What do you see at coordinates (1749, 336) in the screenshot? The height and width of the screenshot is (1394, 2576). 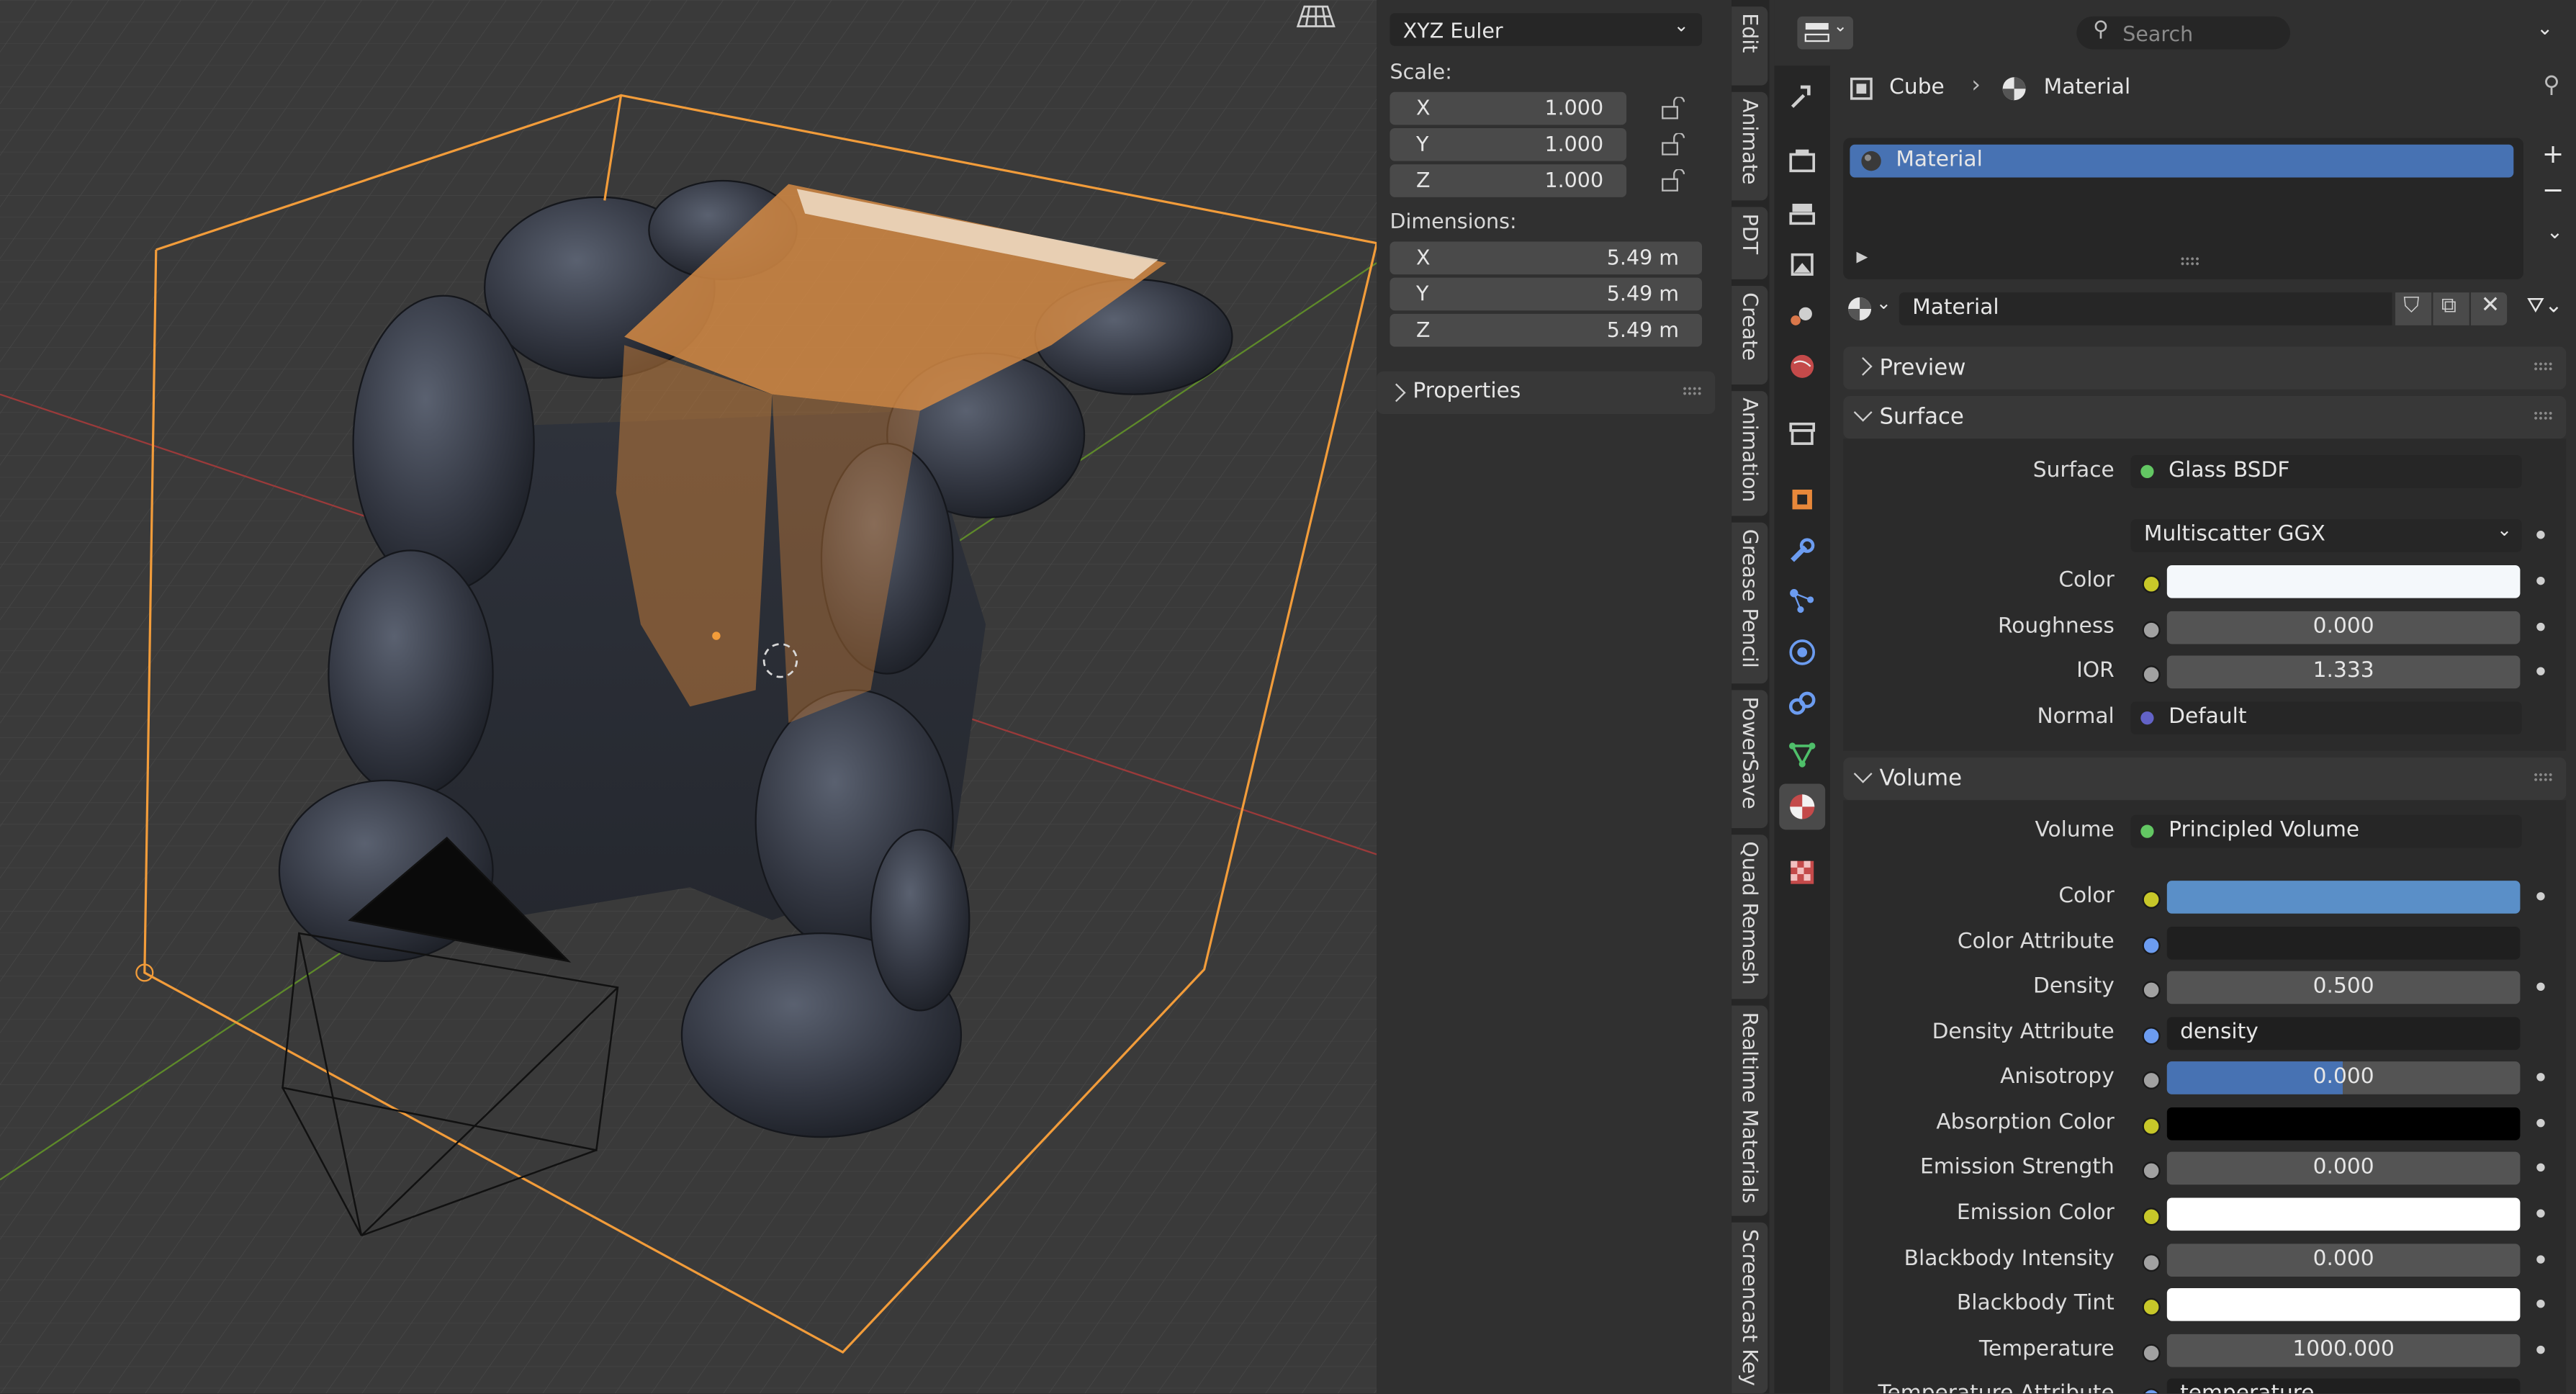 I see `tab-create: Create` at bounding box center [1749, 336].